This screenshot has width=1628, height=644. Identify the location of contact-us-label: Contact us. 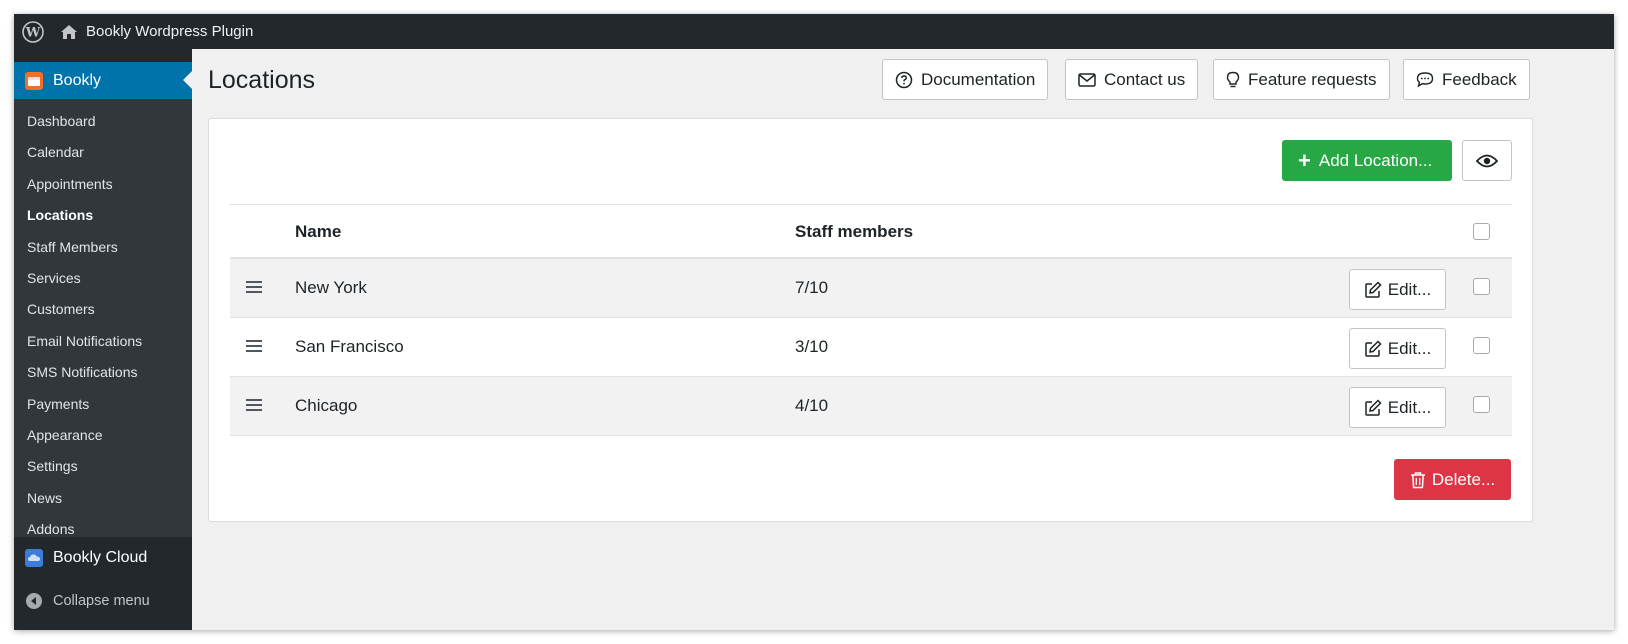
(1145, 79).